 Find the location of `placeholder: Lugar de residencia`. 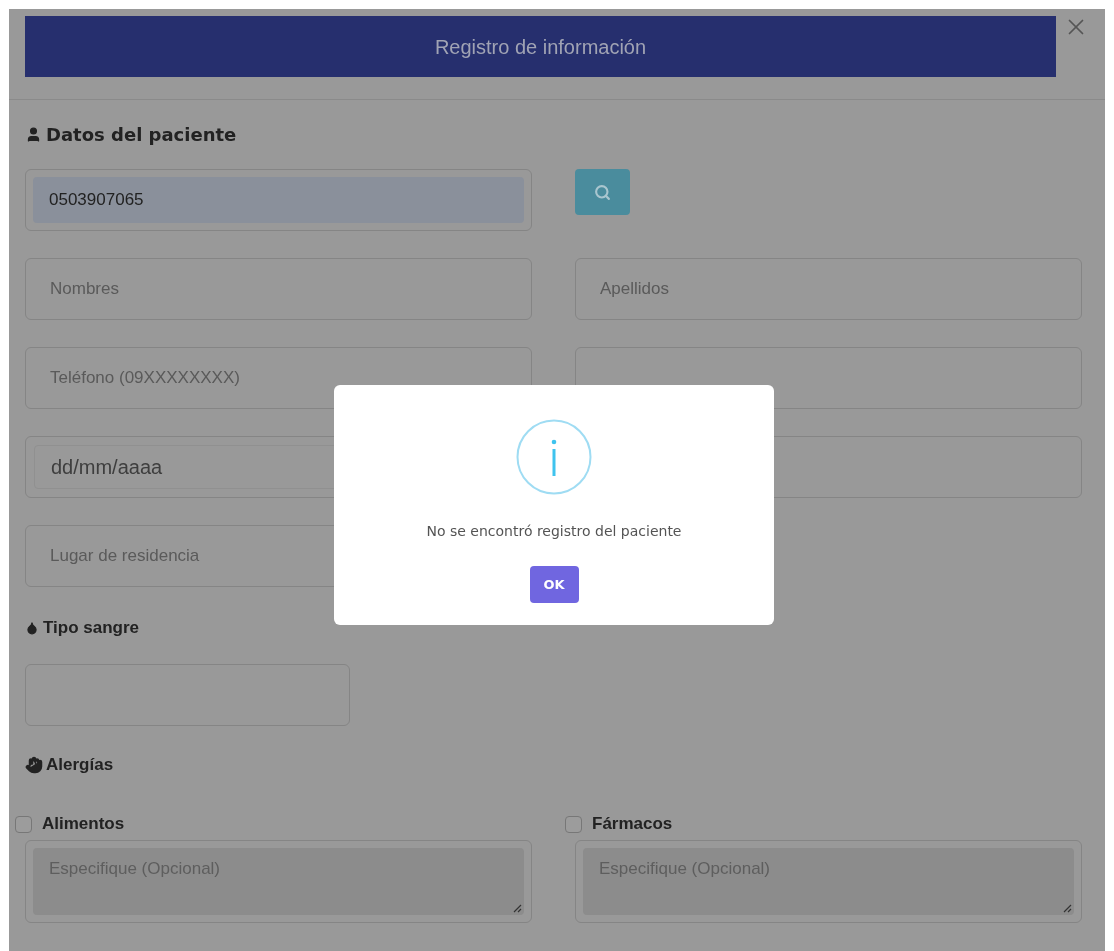

placeholder: Lugar de residencia is located at coordinates (125, 556).